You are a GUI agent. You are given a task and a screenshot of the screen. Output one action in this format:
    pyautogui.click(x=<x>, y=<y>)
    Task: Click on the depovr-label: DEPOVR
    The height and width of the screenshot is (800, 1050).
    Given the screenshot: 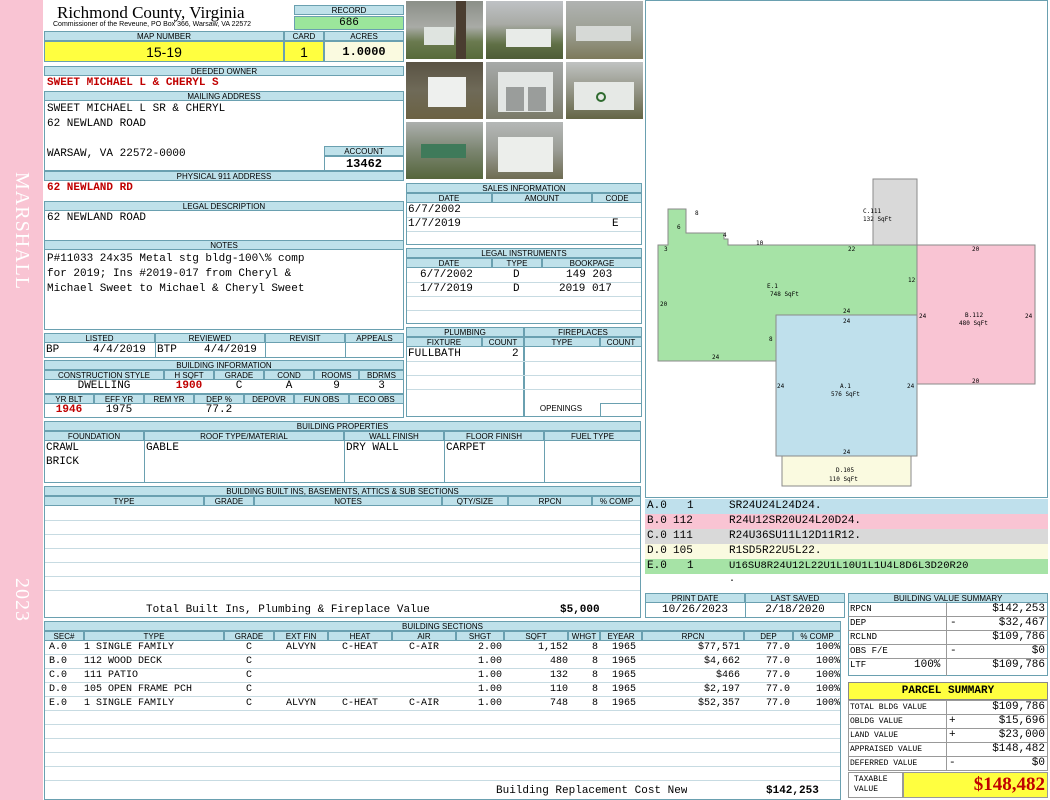 What is the action you would take?
    pyautogui.click(x=269, y=399)
    